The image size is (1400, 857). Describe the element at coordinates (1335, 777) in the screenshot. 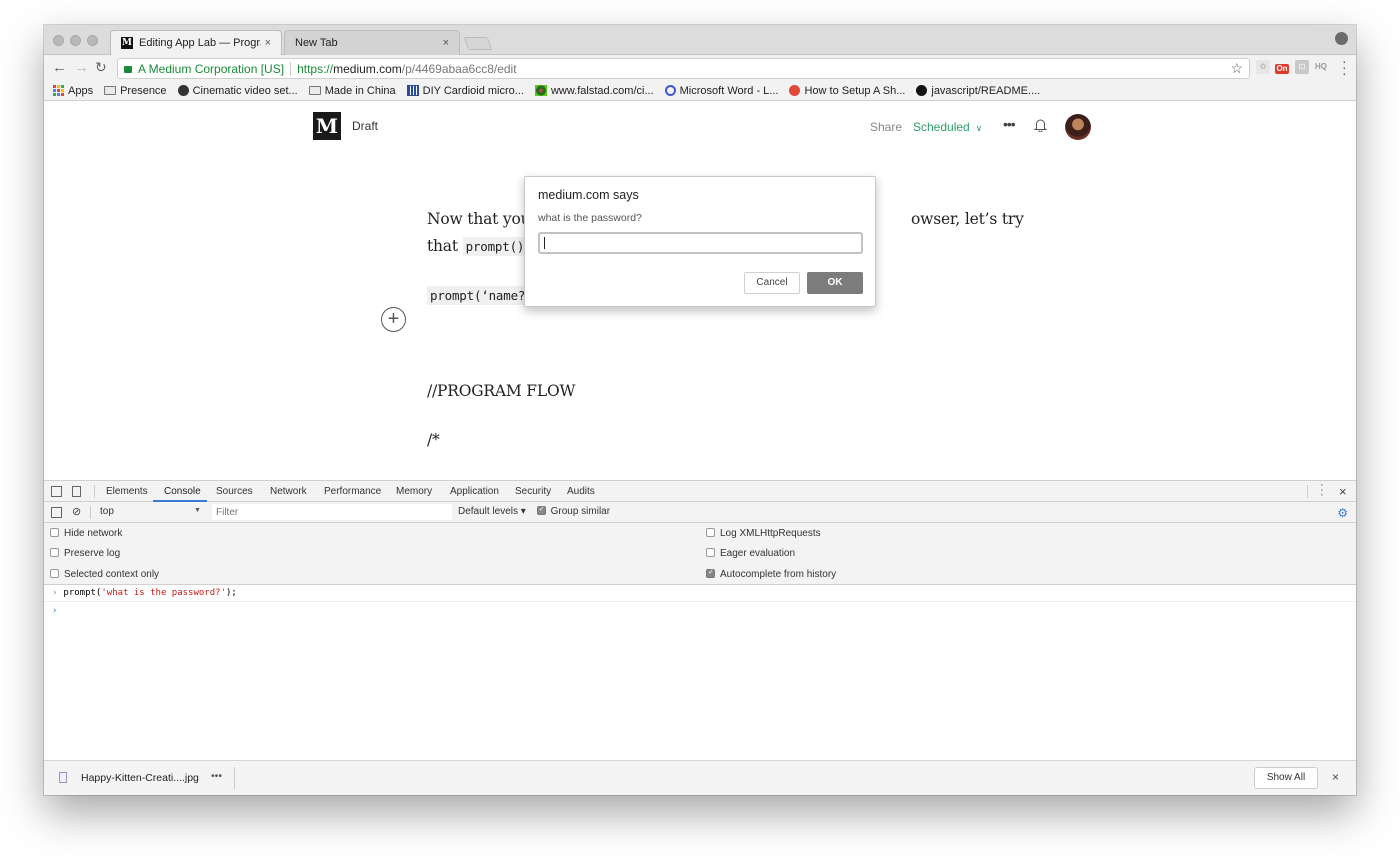

I see `close-downloads-icon: ×` at that location.